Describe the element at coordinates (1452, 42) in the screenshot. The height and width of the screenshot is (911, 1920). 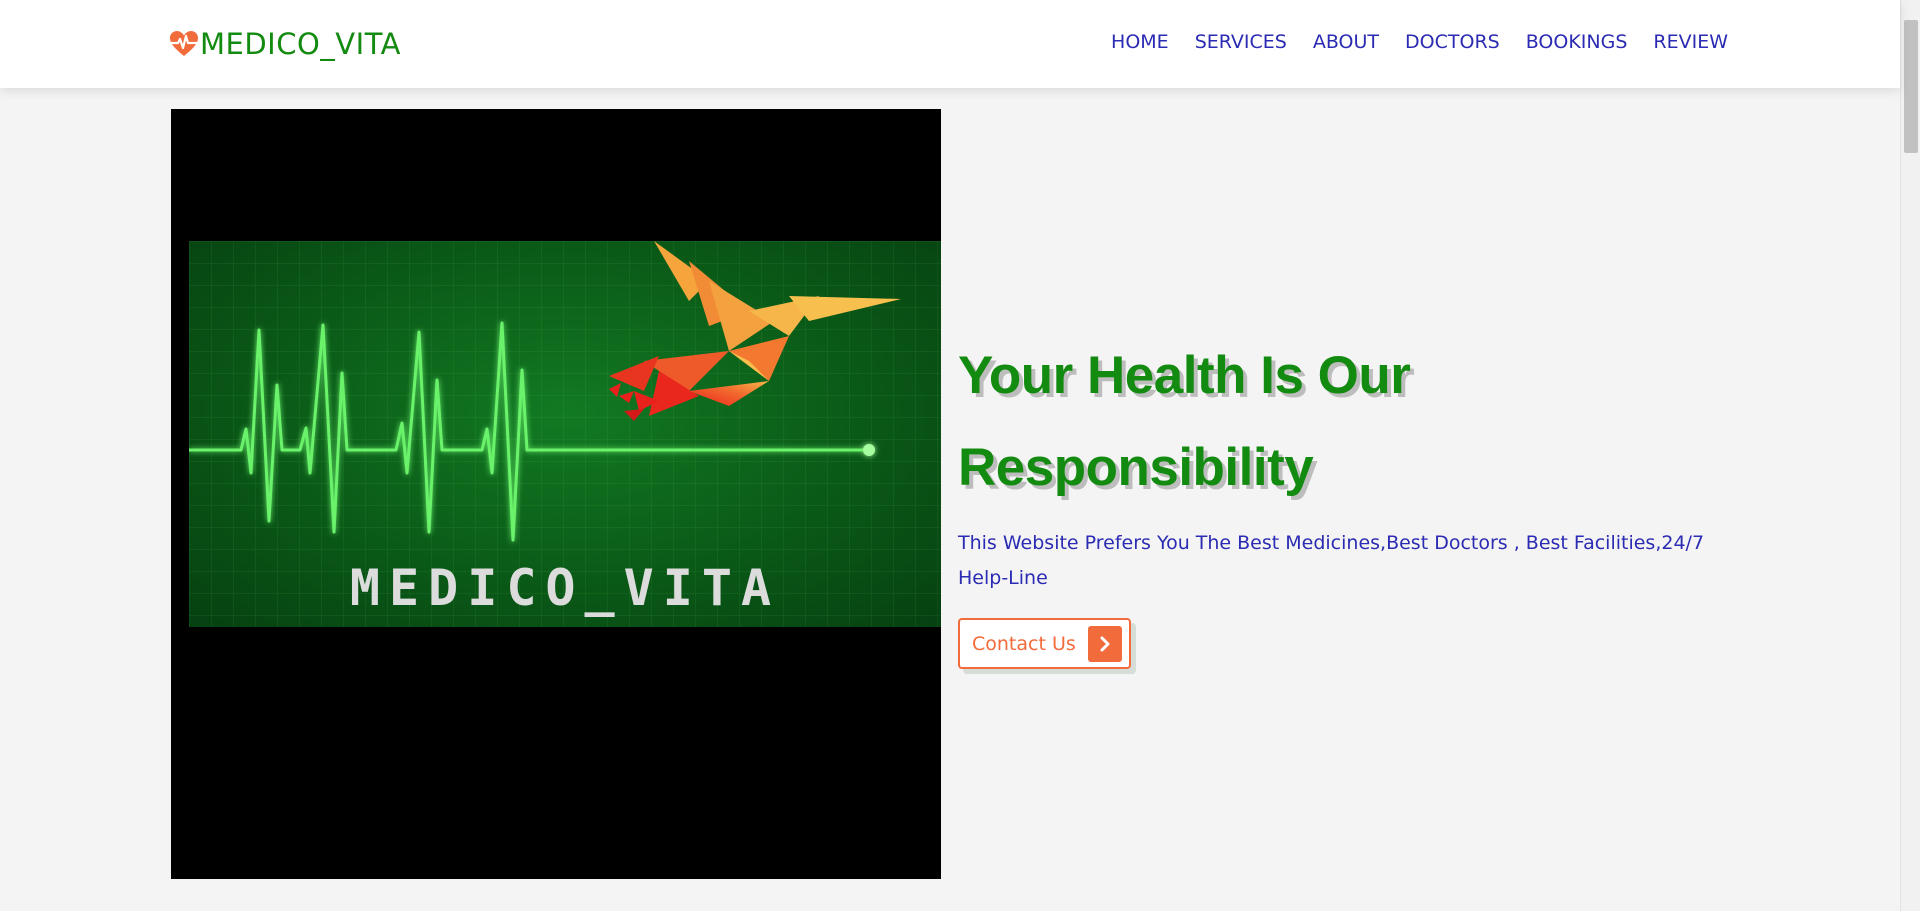
I see `nav-doctors: DOCTORS` at that location.